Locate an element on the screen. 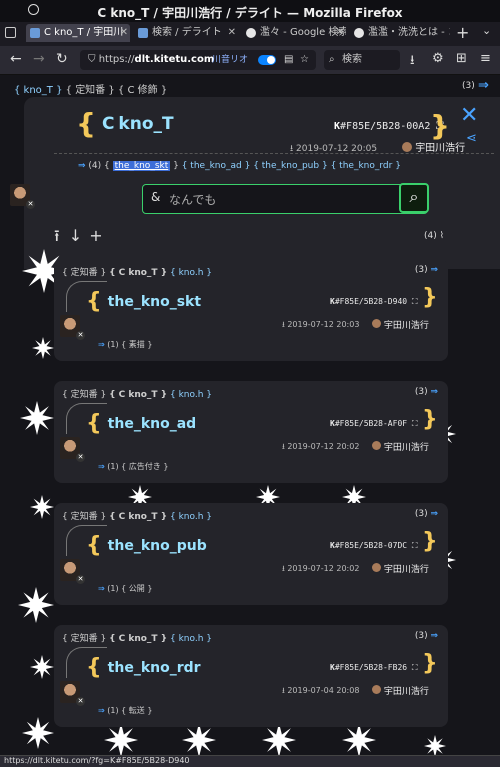 Image resolution: width=500 pixels, height=767 pixels. omni-search-input: & なんでも ⌕ is located at coordinates (285, 198).